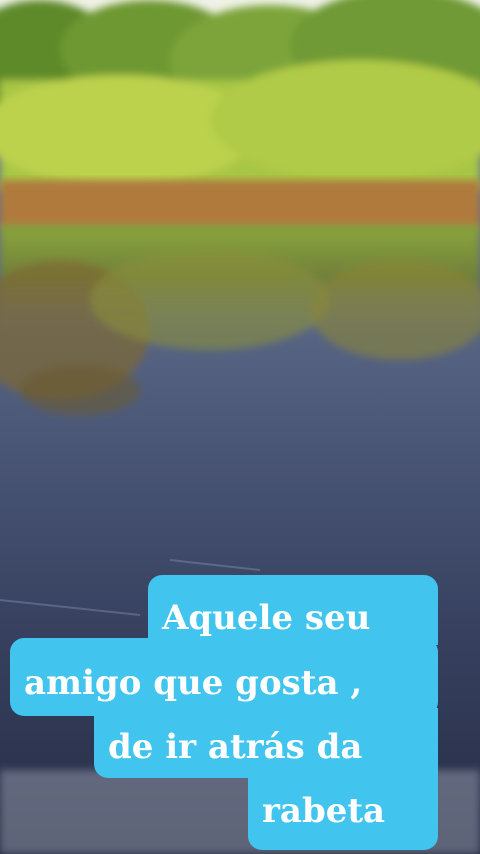 The width and height of the screenshot is (480, 854). What do you see at coordinates (293, 610) in the screenshot?
I see `caption-line-1: Aquele seu` at bounding box center [293, 610].